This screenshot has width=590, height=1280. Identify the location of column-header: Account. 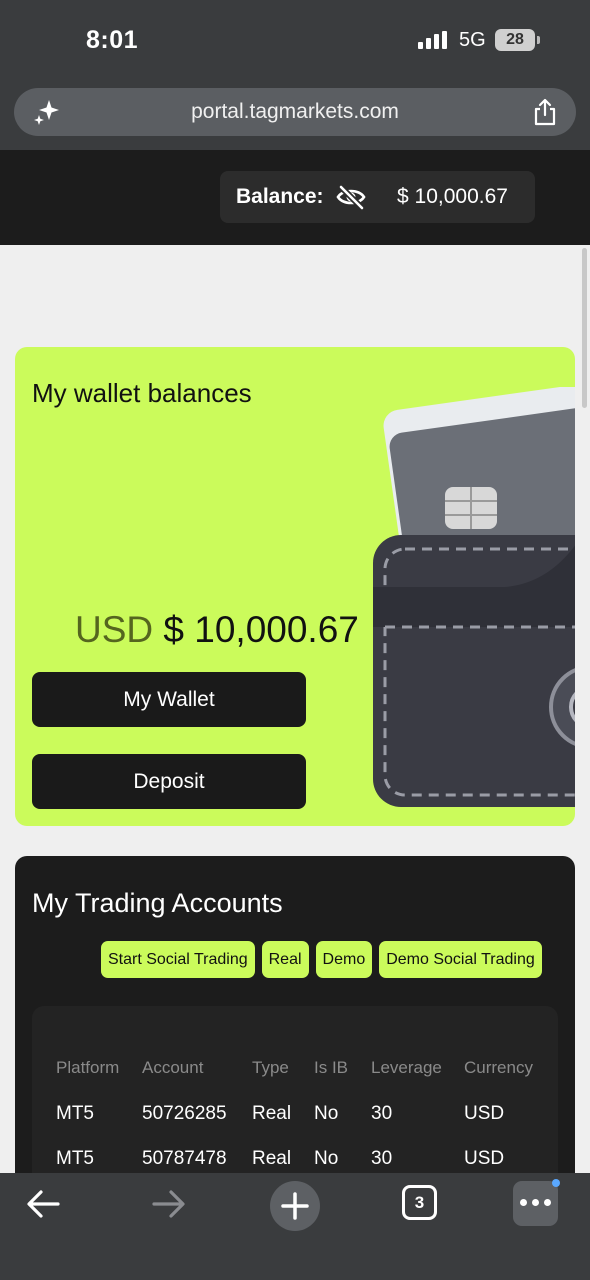
(173, 1067).